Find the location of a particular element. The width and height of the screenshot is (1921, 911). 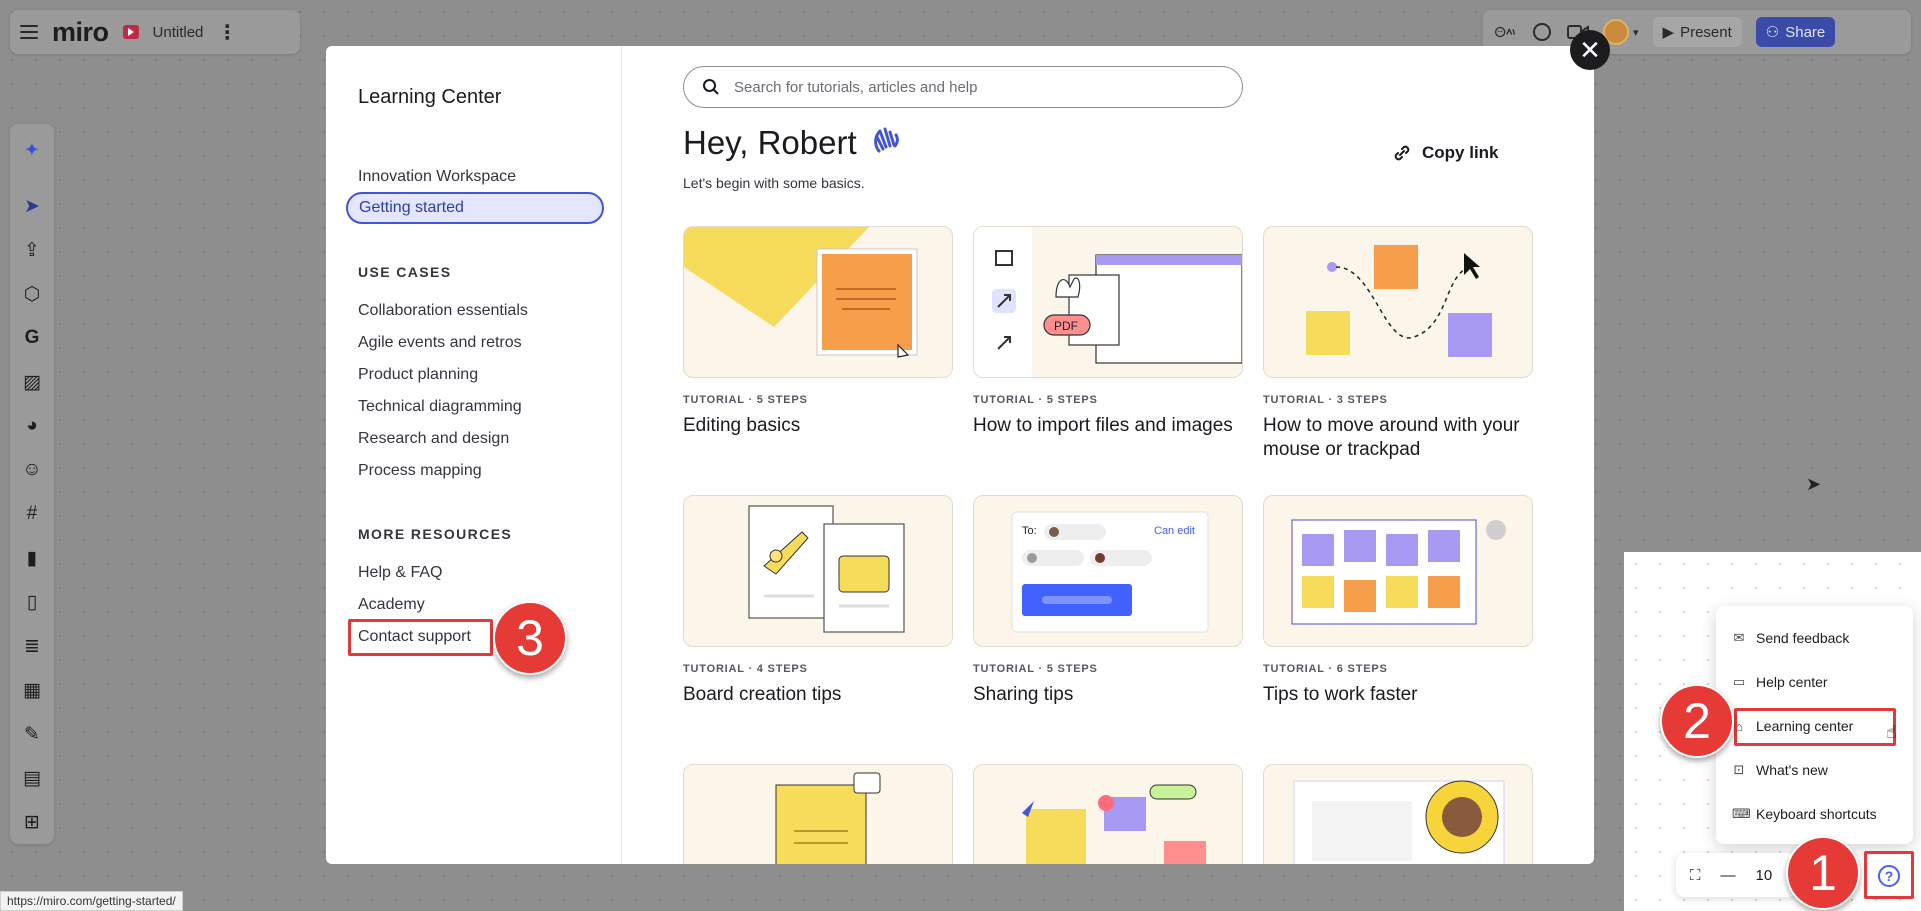

work-faster-illustration is located at coordinates (1398, 572).